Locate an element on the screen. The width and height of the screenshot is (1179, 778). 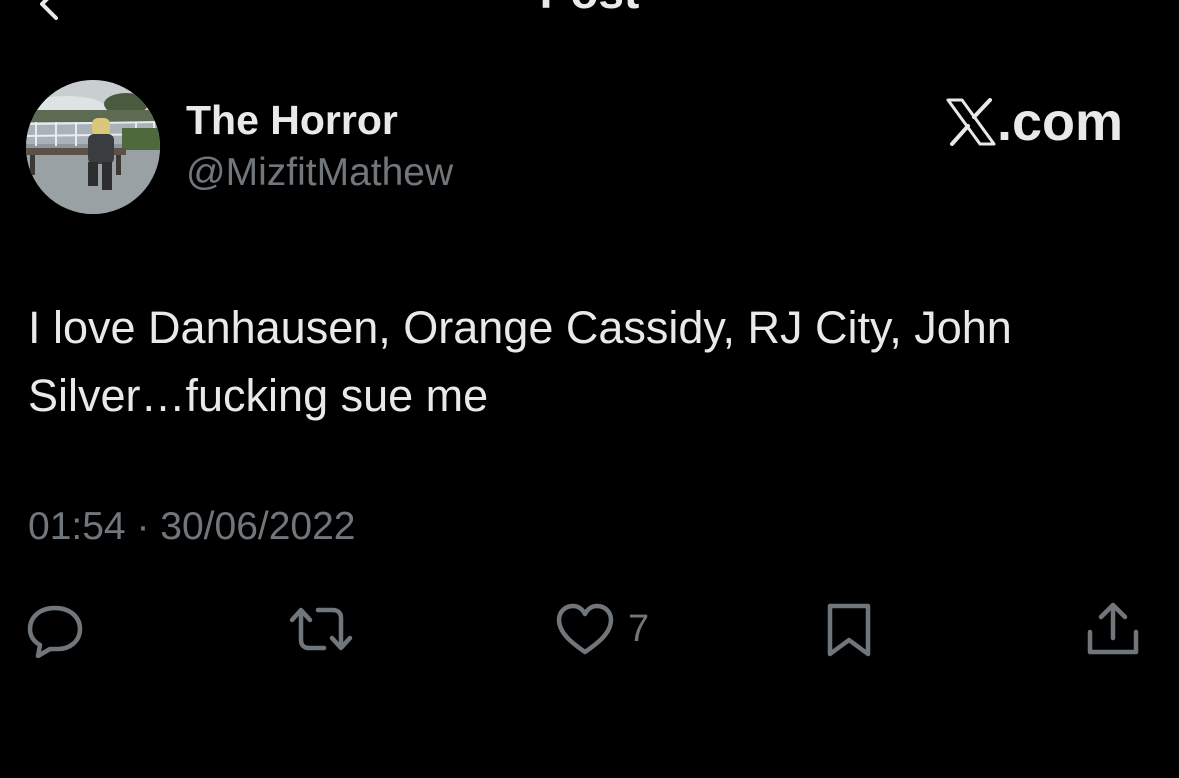
bookmark-icon is located at coordinates (849, 630).